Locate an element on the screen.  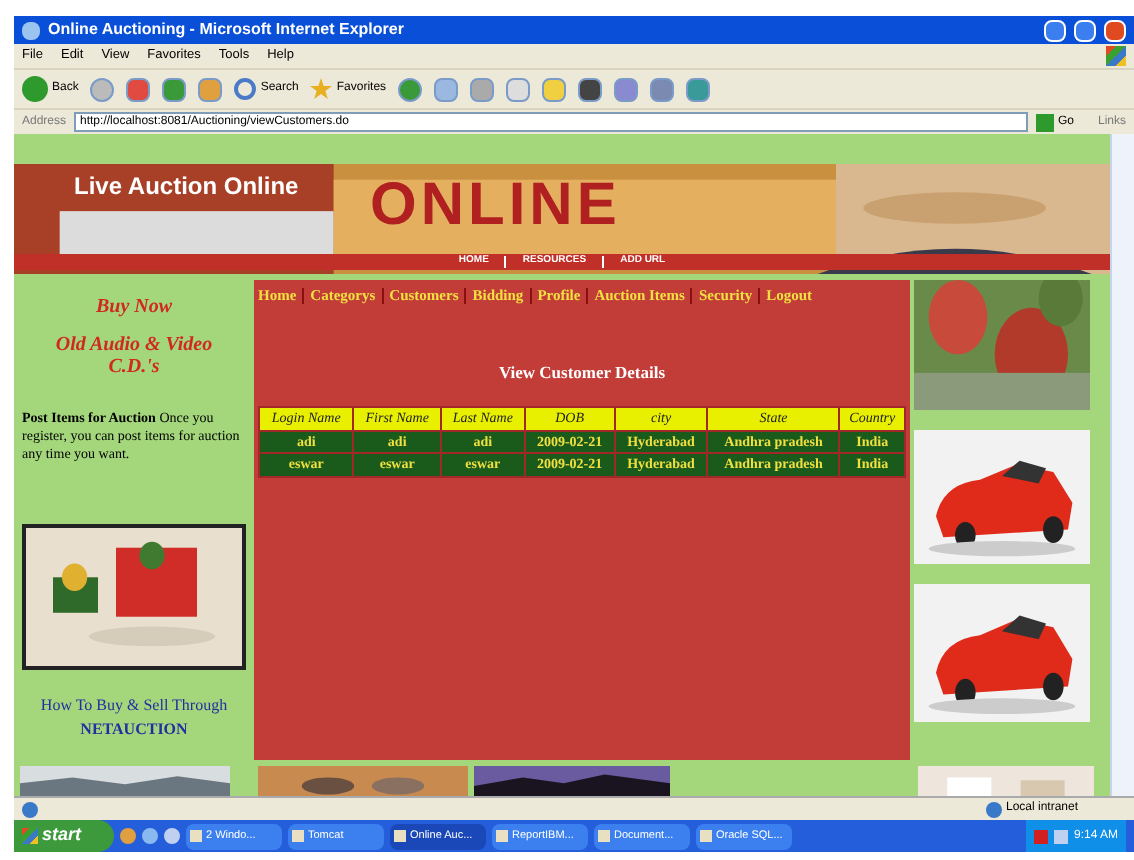
start-button: start is located at coordinates (64, 836).